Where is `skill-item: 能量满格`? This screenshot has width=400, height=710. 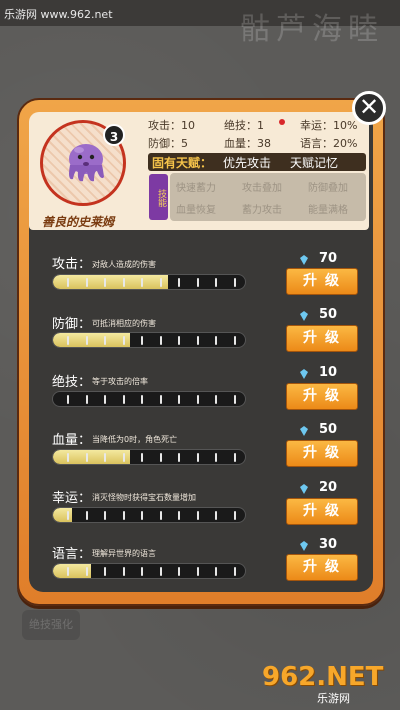 skill-item: 能量满格 is located at coordinates (328, 208).